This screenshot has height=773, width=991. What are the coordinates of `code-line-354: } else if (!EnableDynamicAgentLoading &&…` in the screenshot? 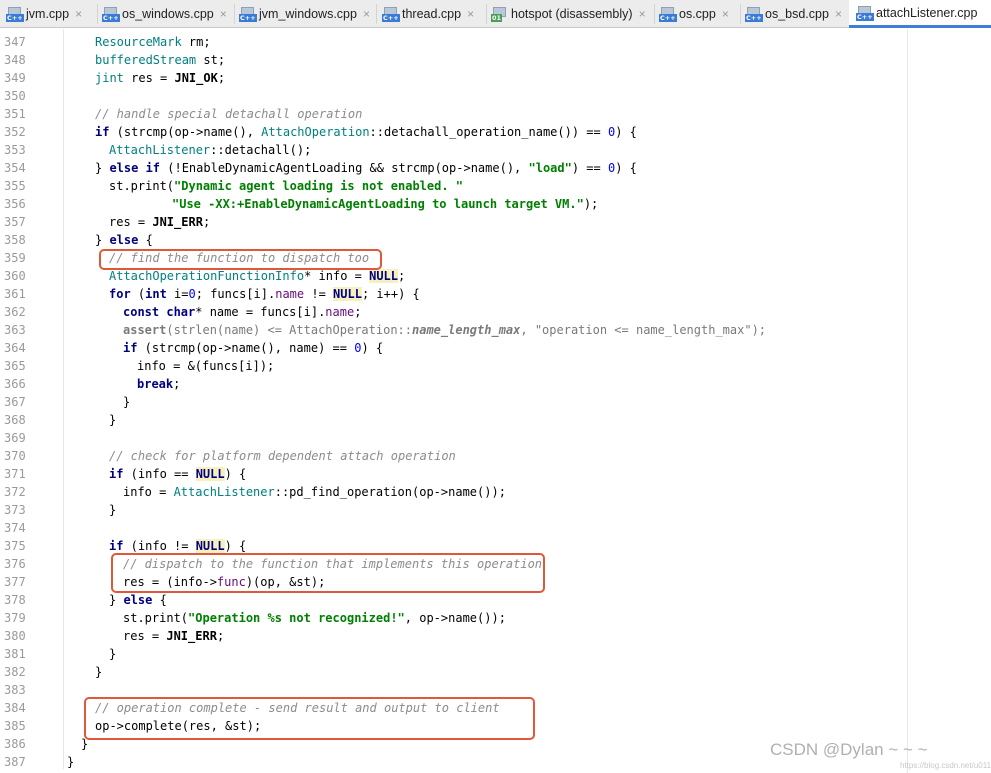 It's located at (366, 168).